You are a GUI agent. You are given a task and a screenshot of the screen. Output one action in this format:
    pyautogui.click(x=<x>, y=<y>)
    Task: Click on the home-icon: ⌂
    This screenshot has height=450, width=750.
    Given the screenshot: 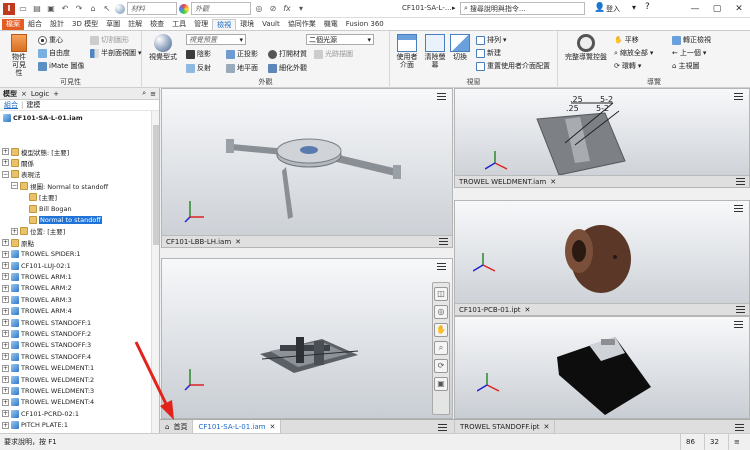 What is the action you would take?
    pyautogui.click(x=93, y=9)
    